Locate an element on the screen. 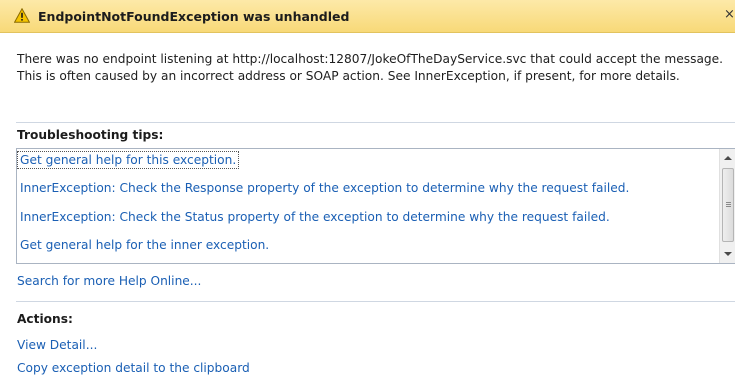 The image size is (735, 381). scroll-thumb is located at coordinates (728, 205).